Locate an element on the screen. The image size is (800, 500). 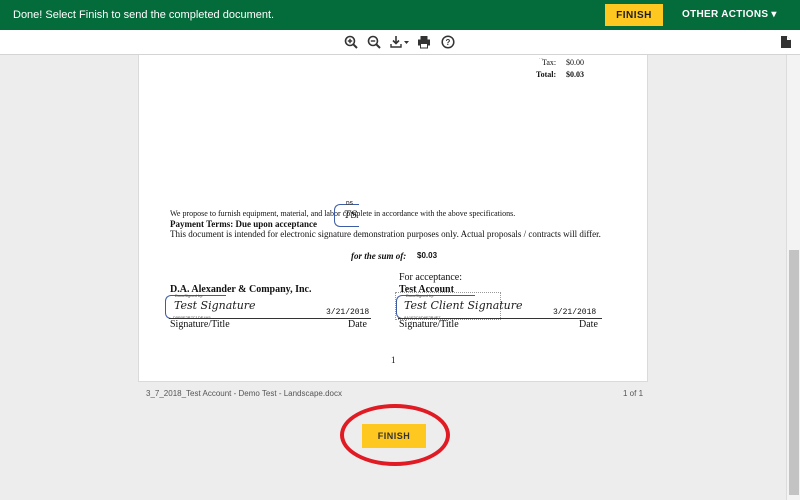
vertical-scrollbar is located at coordinates (793, 277).